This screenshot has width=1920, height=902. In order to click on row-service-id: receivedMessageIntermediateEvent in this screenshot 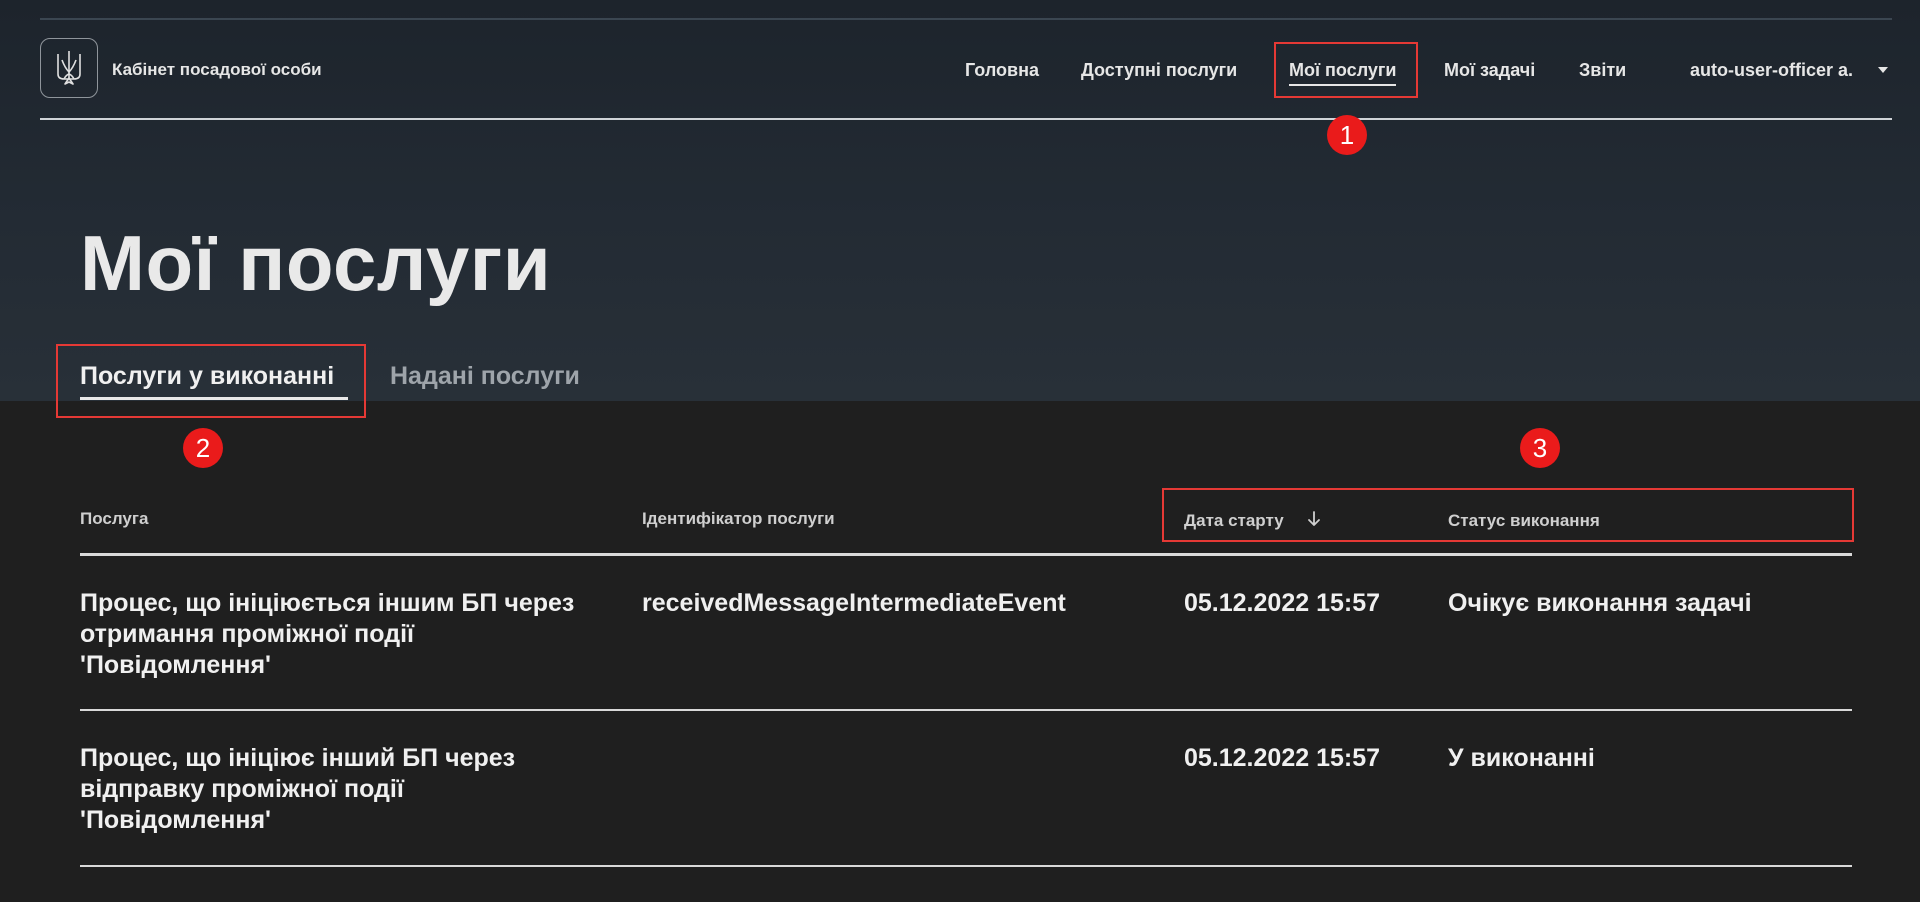, I will do `click(854, 603)`.